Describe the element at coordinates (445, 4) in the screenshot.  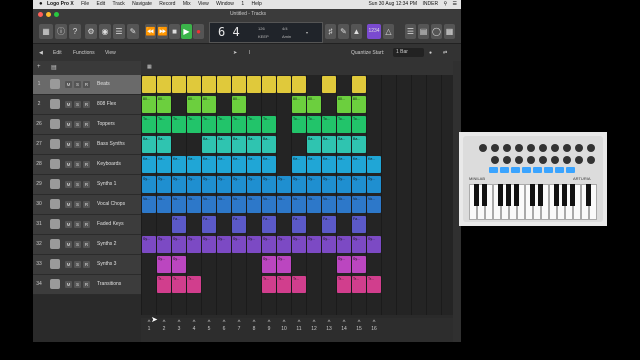
I see `search-icon: ⚲` at that location.